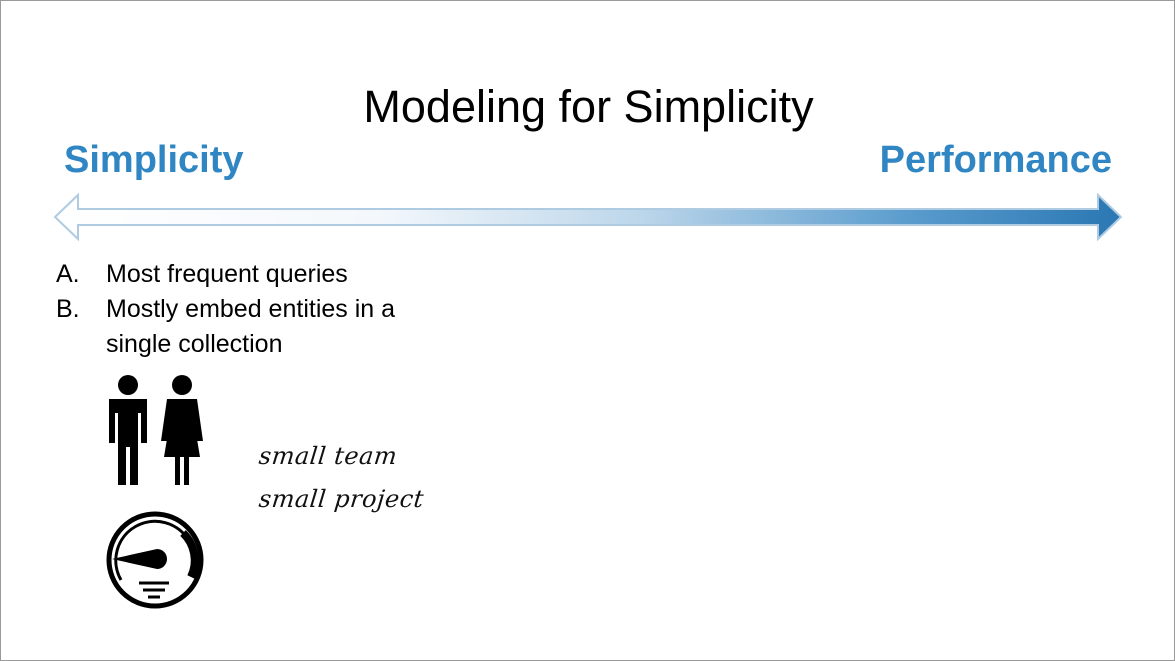 The image size is (1175, 661). Describe the element at coordinates (68, 309) in the screenshot. I see `list-marker: B.` at that location.